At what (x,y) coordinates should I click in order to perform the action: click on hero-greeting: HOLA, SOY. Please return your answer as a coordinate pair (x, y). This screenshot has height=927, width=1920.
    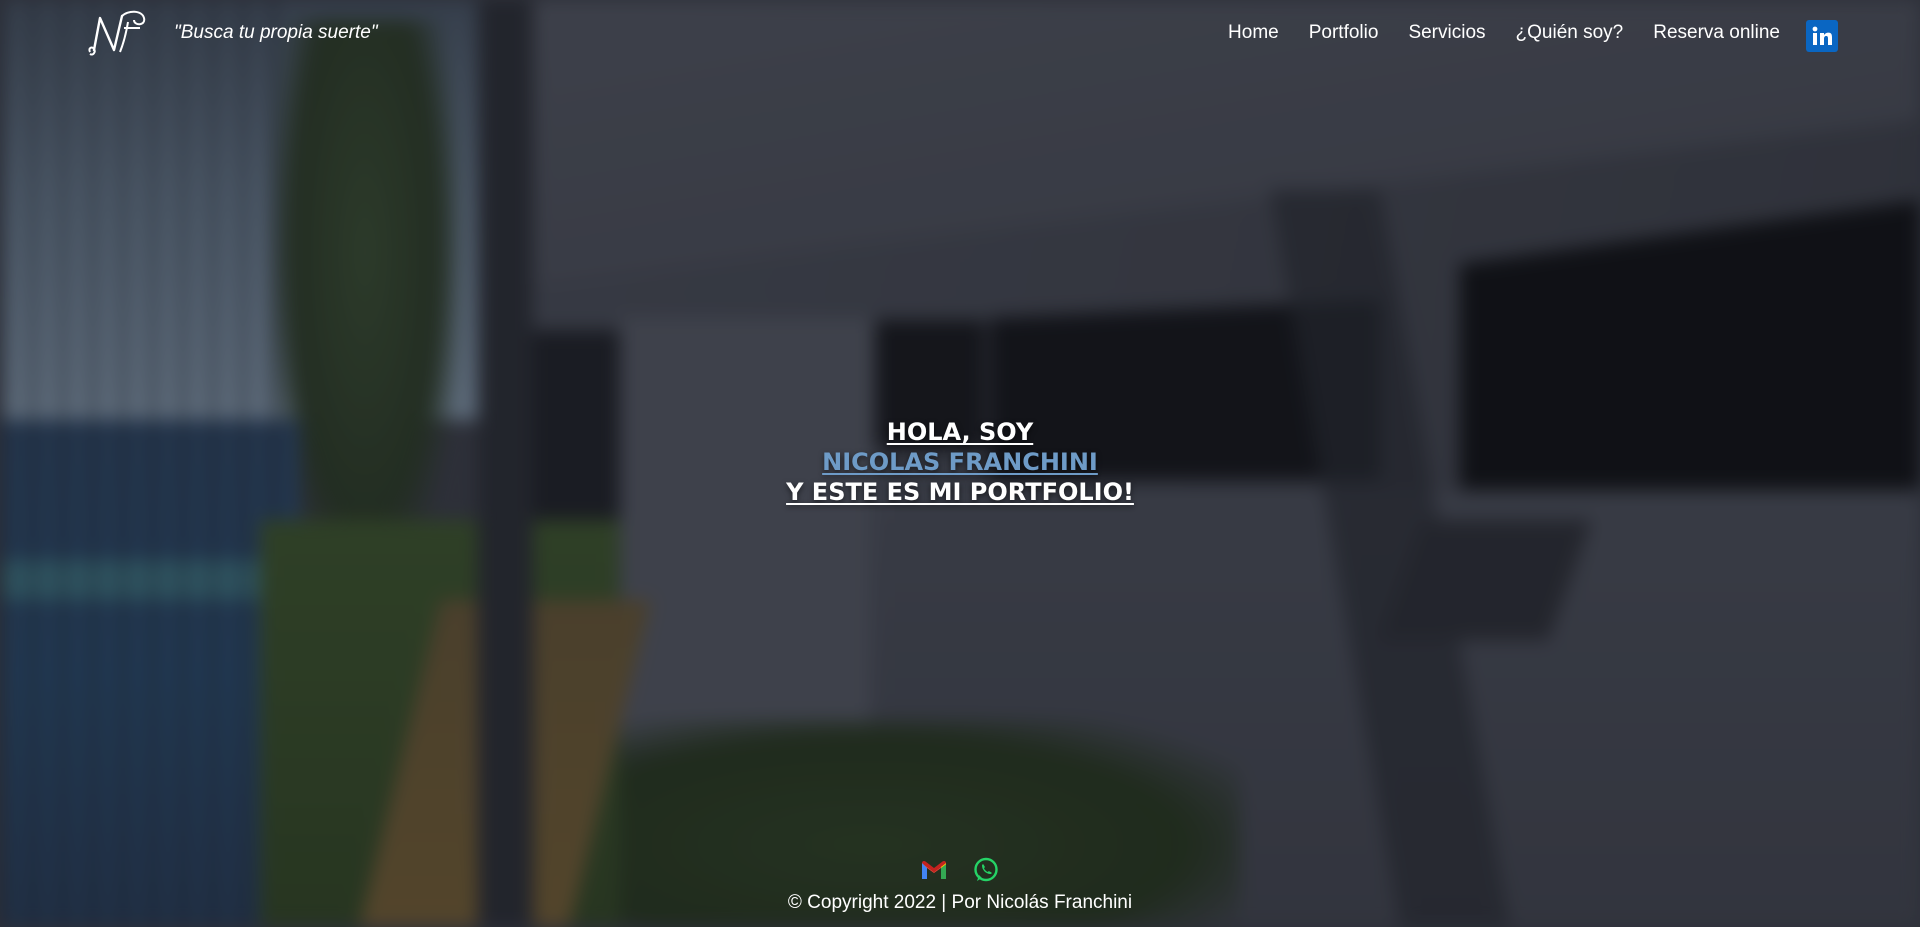
    Looking at the image, I should click on (960, 432).